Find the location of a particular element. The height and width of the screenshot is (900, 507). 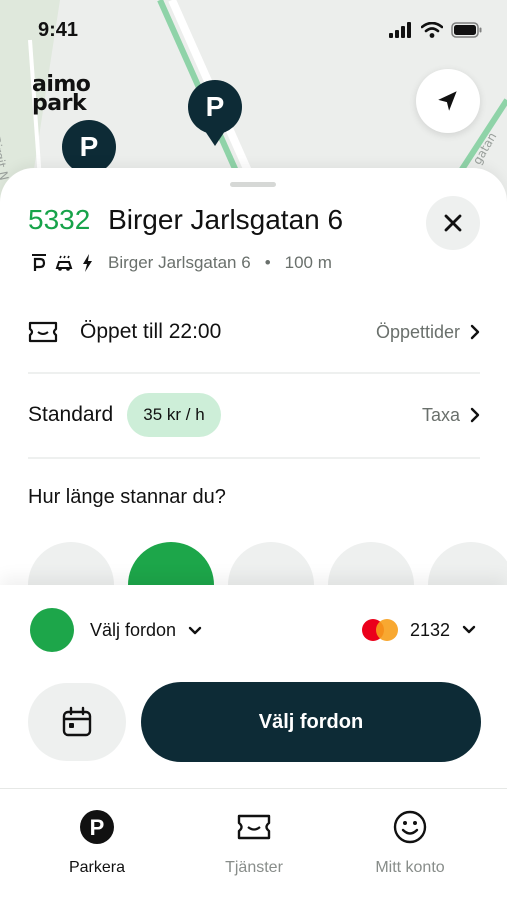

rate-price-badge: 35 kr / h is located at coordinates (174, 415).